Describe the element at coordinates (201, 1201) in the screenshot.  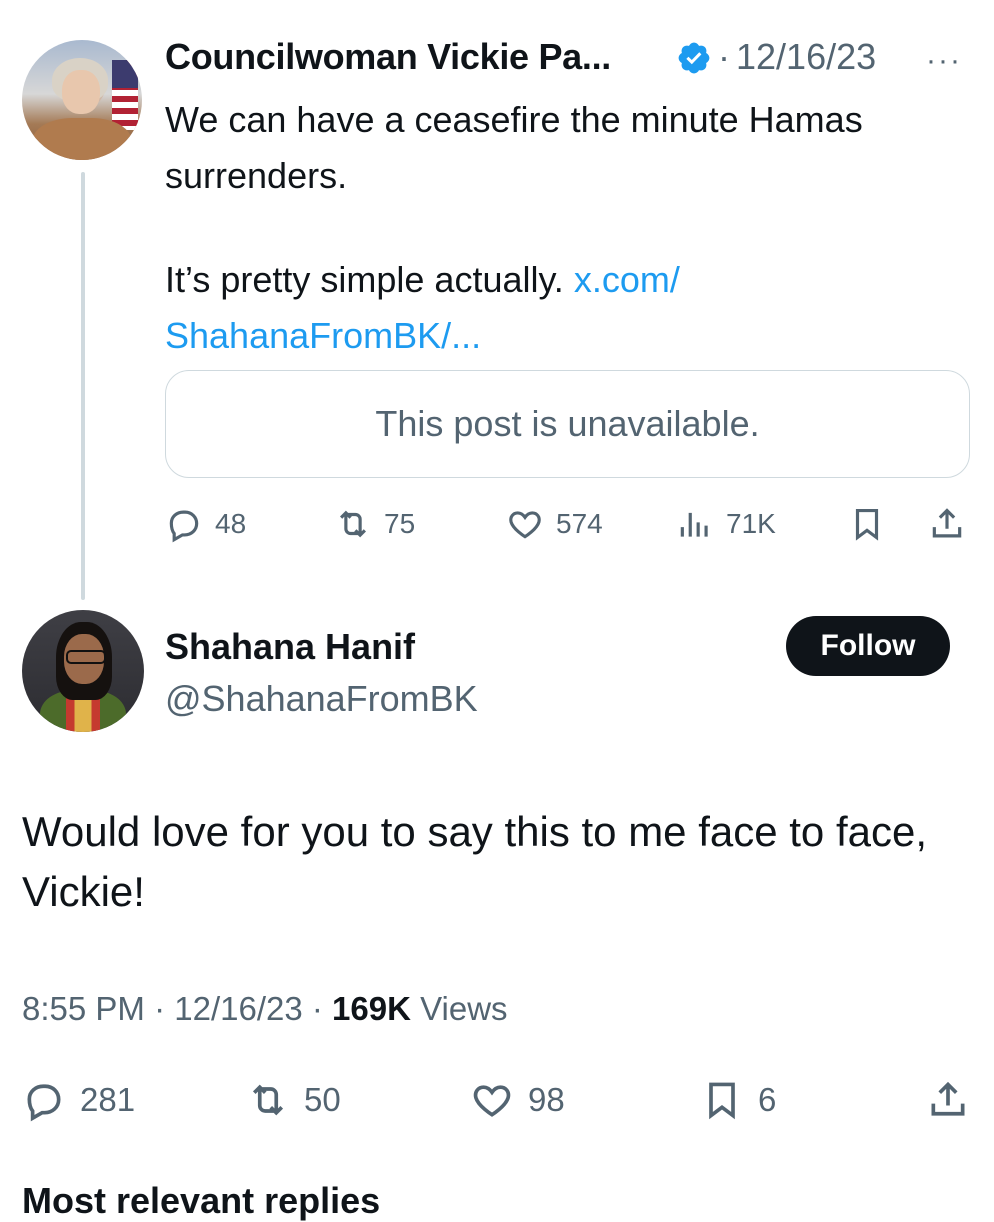
I see `replies-sort-heading: Most relevant replies` at that location.